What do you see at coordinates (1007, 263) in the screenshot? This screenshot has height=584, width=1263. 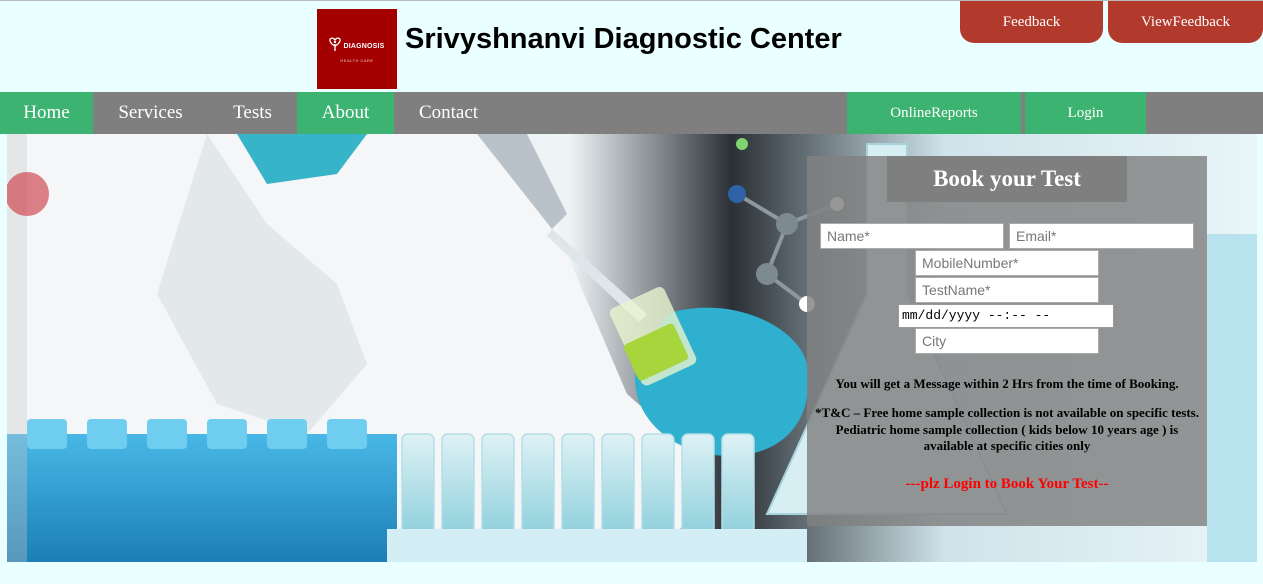 I see `mobile-input` at bounding box center [1007, 263].